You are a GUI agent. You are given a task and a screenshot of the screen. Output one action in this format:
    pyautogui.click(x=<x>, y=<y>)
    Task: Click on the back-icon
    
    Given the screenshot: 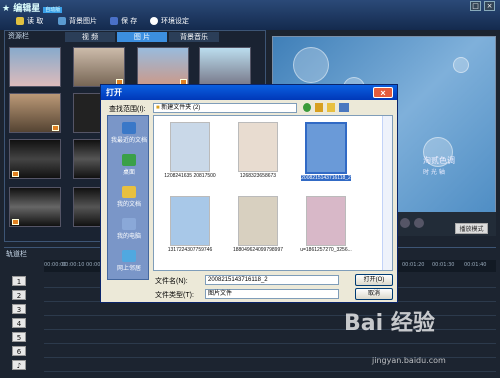 What is the action you would take?
    pyautogui.click(x=307, y=107)
    